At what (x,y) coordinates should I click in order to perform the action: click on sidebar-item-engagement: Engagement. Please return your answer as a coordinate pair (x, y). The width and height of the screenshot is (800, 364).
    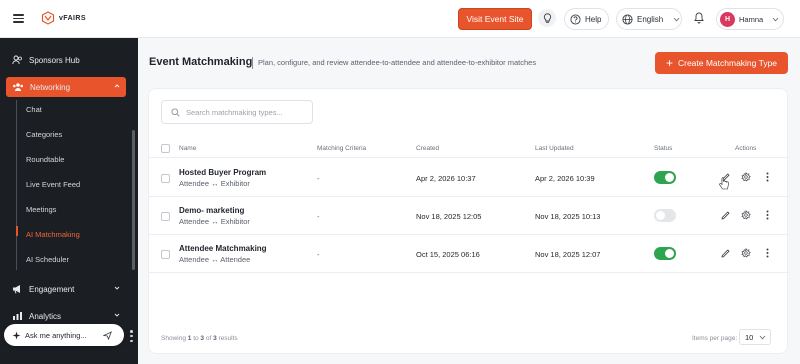
    Looking at the image, I should click on (66, 289).